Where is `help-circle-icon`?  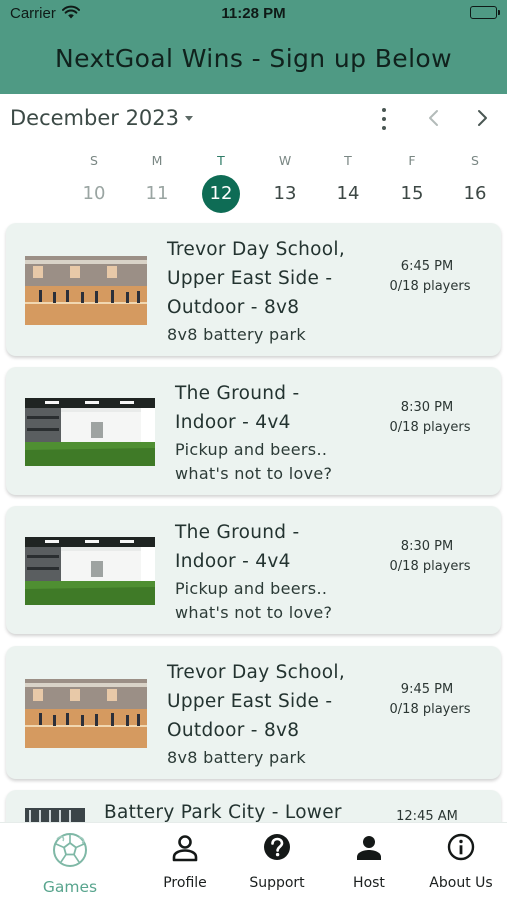
help-circle-icon is located at coordinates (277, 849).